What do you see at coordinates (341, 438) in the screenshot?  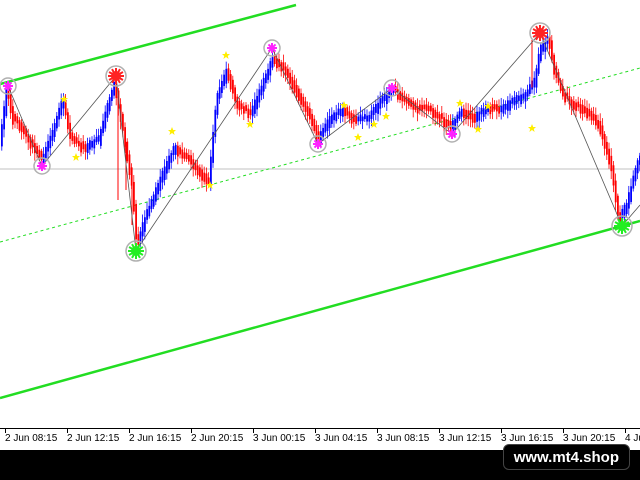 I see `time-tick-label: 3 Jun 04:15` at bounding box center [341, 438].